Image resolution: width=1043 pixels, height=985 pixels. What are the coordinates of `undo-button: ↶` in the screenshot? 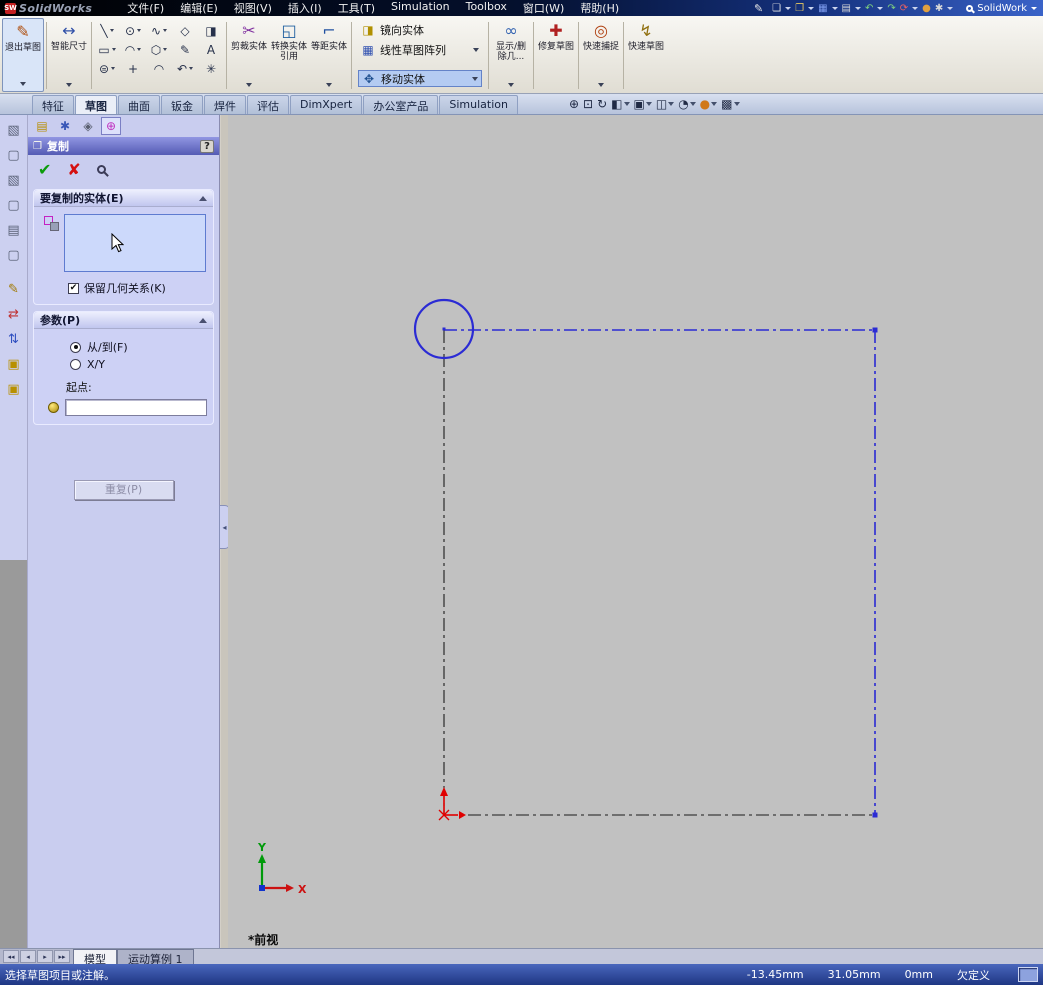 It's located at (869, 8).